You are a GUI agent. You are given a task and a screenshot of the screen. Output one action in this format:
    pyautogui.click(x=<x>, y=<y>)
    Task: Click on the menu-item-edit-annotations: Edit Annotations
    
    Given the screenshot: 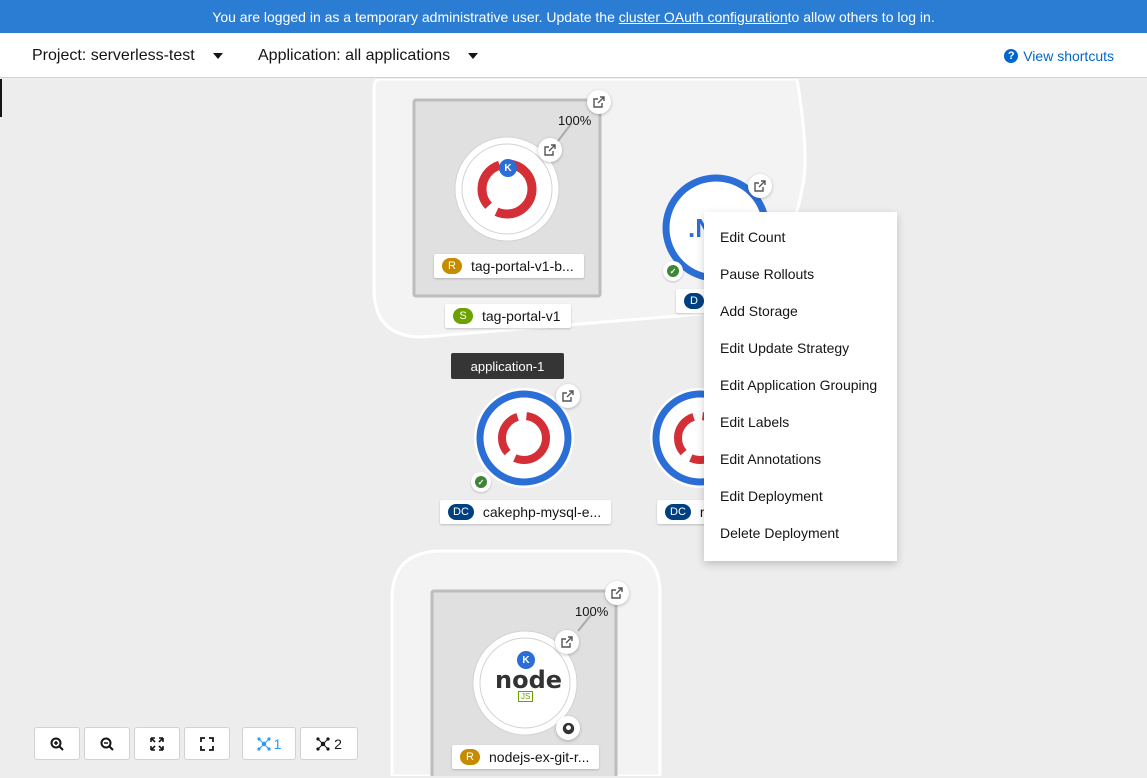 What is the action you would take?
    pyautogui.click(x=800, y=459)
    